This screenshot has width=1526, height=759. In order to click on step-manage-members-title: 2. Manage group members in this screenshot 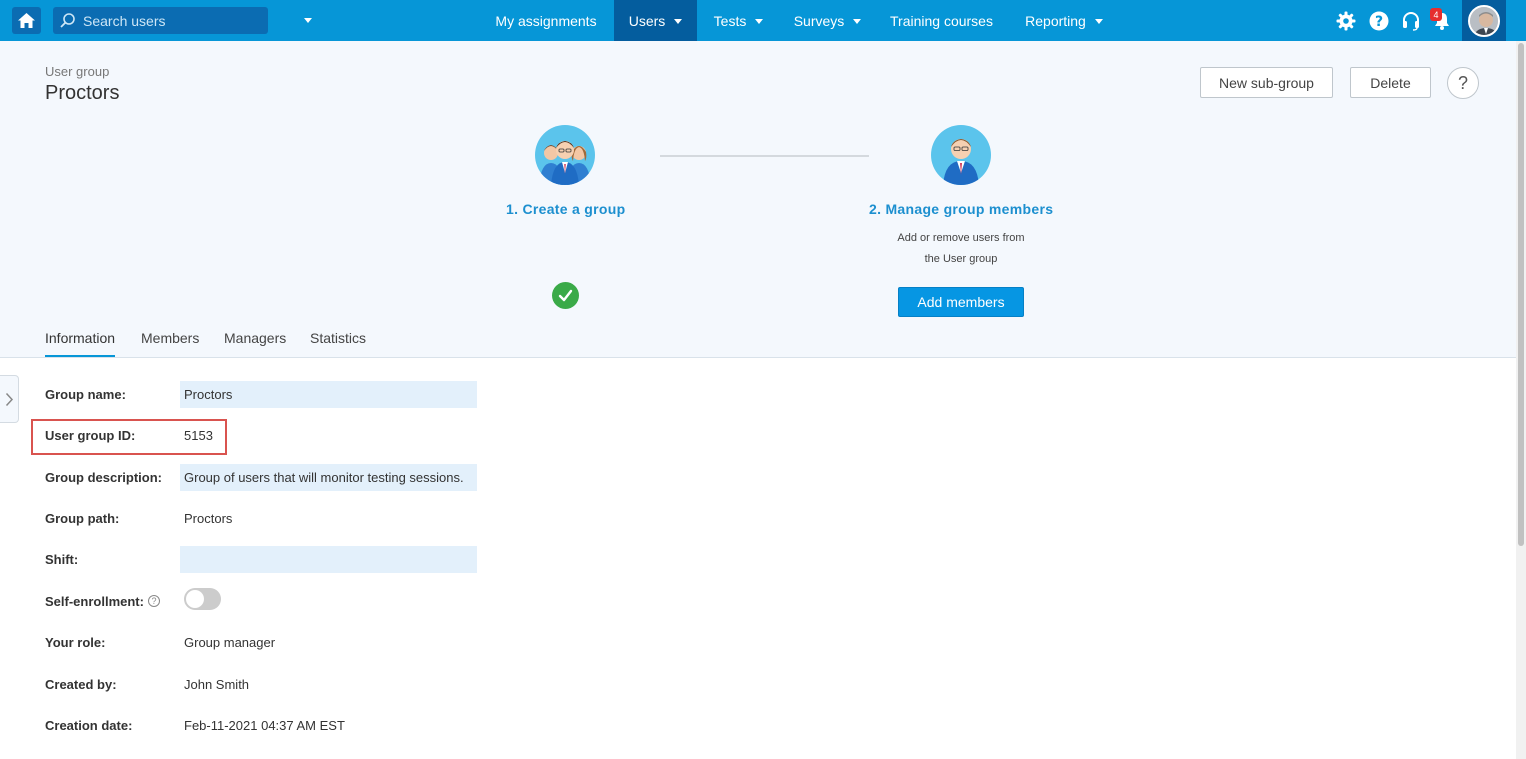, I will do `click(961, 209)`.